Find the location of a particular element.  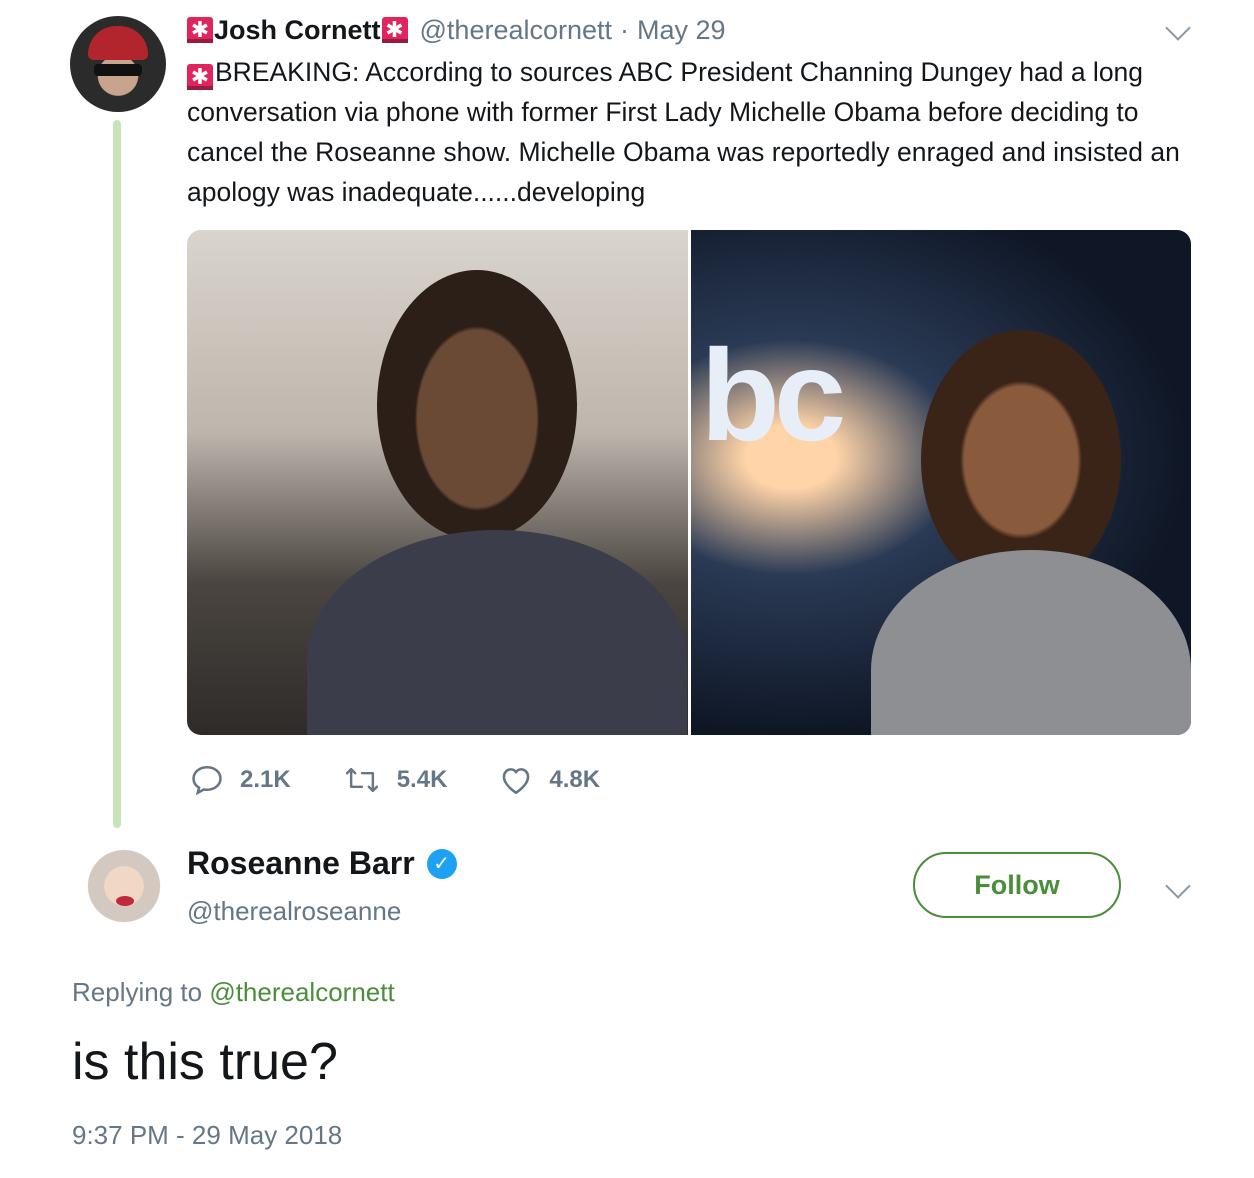

retweet-action: 5.4K is located at coordinates (395, 780).